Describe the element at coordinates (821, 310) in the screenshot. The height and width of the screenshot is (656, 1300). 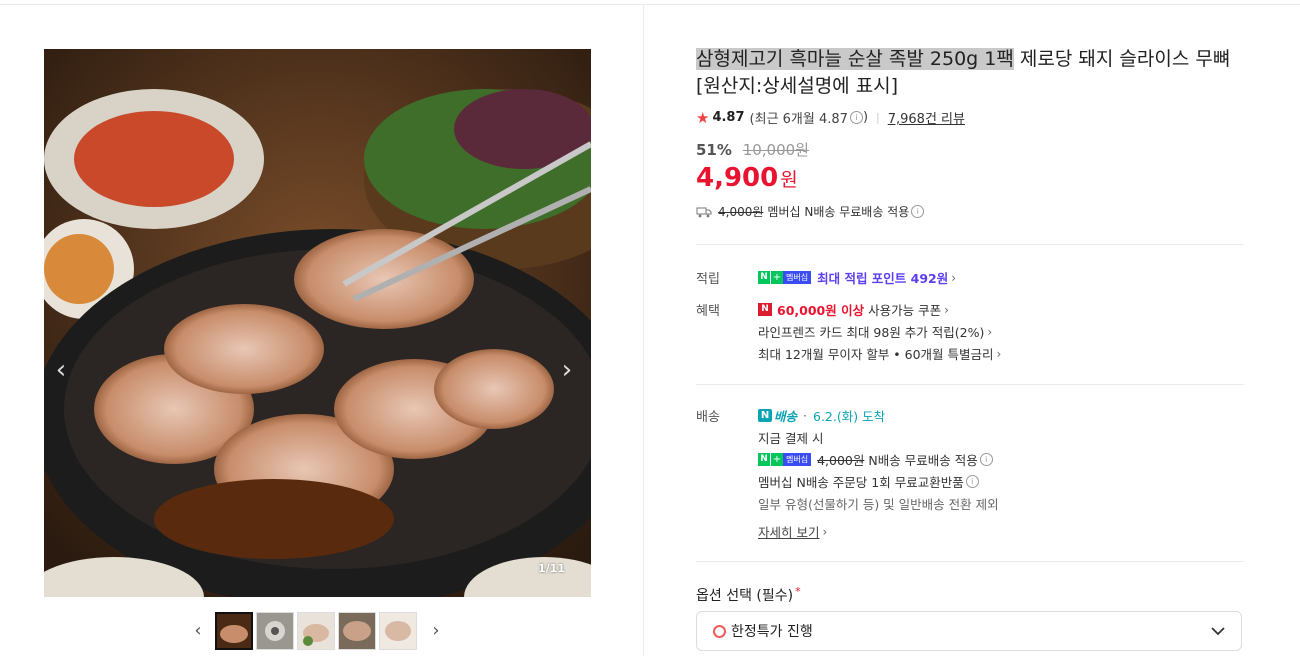
I see `coupon-amount: 60,000원 이상` at that location.